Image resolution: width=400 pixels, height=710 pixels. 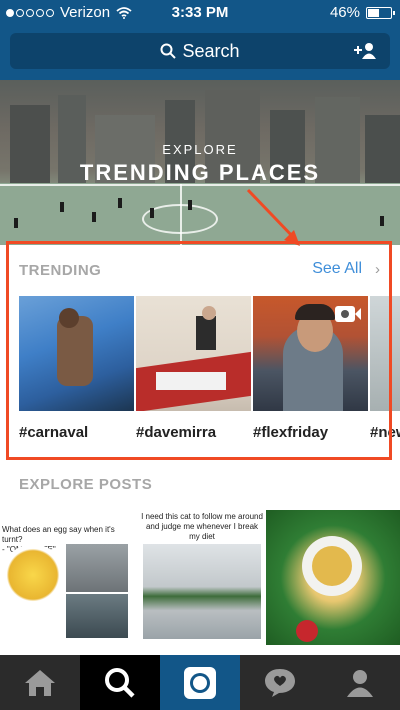 I want to click on tab-bar, so click(x=200, y=682).